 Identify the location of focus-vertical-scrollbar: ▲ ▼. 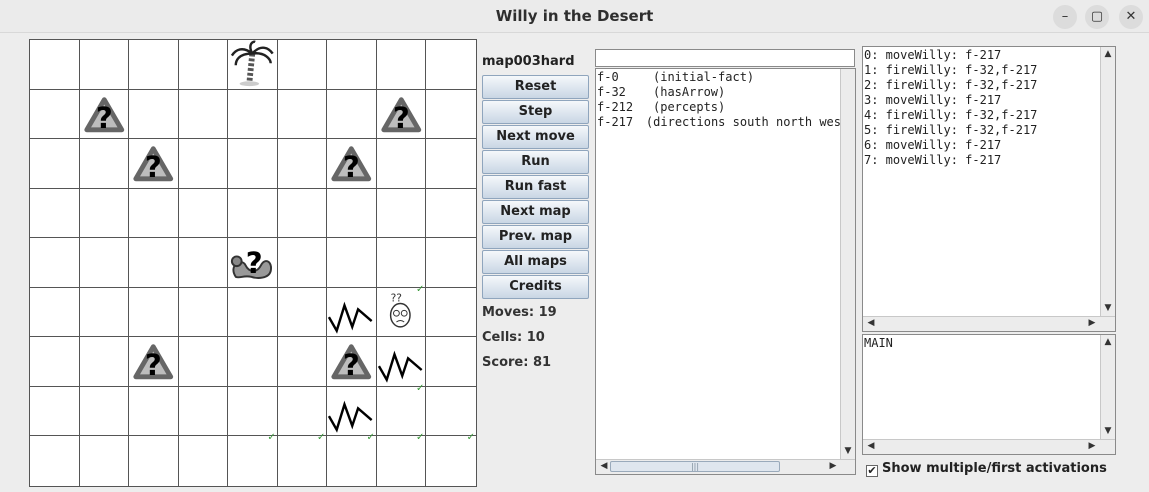
(1107, 387).